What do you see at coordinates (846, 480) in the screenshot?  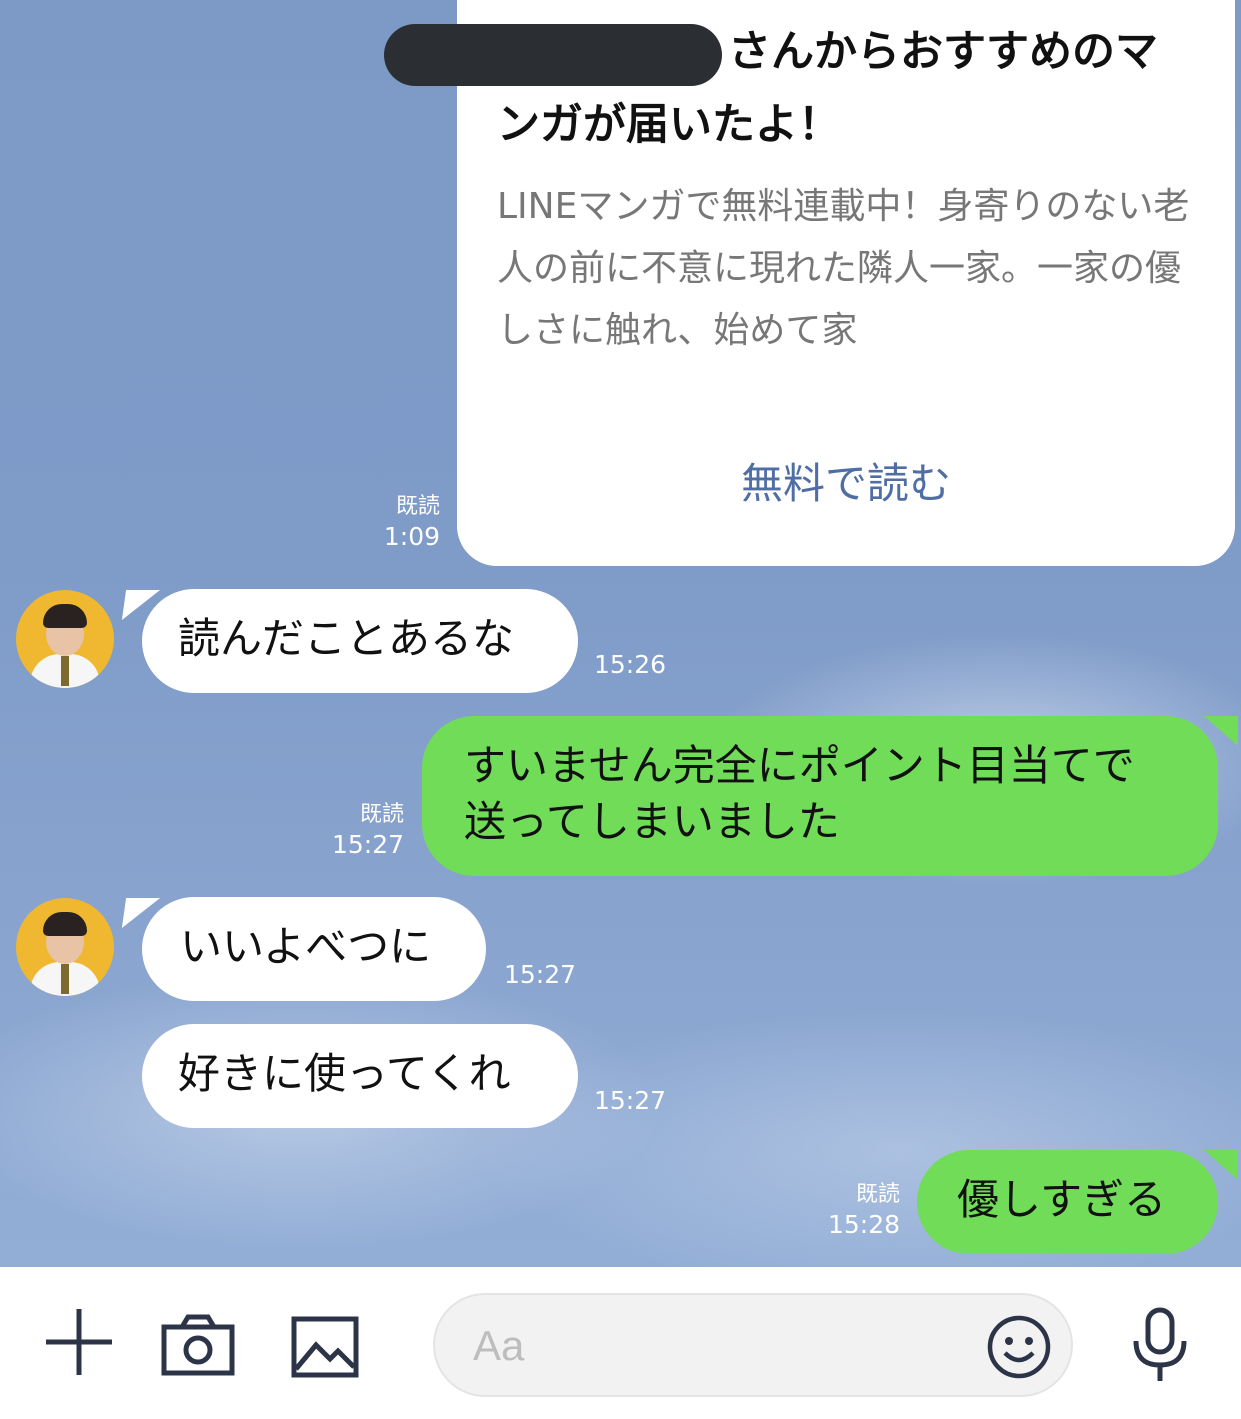 I see `read-free-link: 無料で読む` at bounding box center [846, 480].